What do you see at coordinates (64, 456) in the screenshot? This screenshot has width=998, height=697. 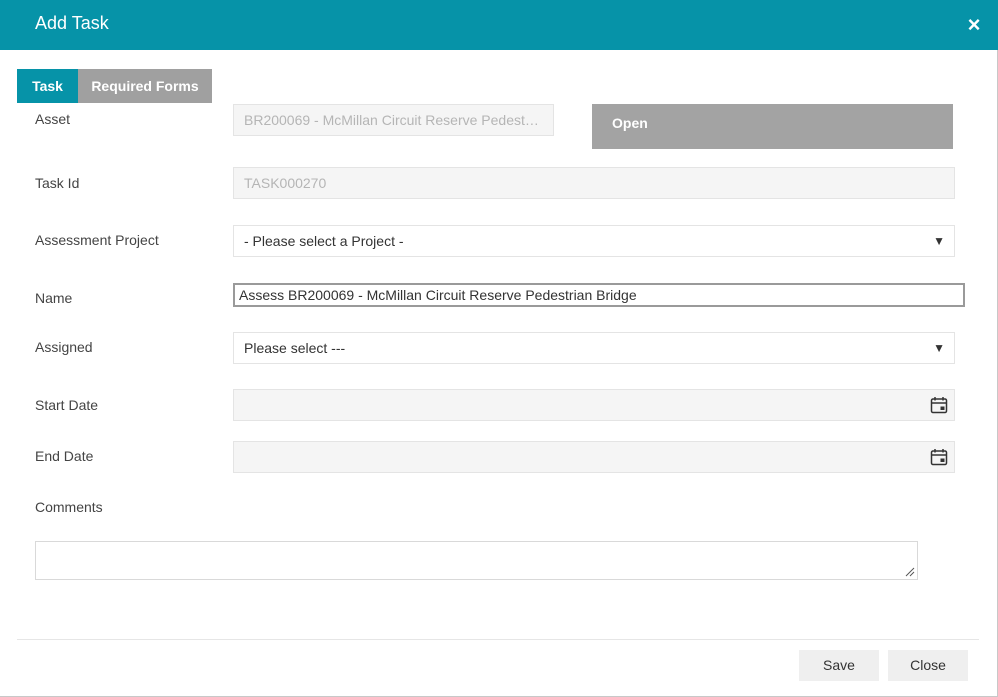 I see `end-date-label: End Date` at bounding box center [64, 456].